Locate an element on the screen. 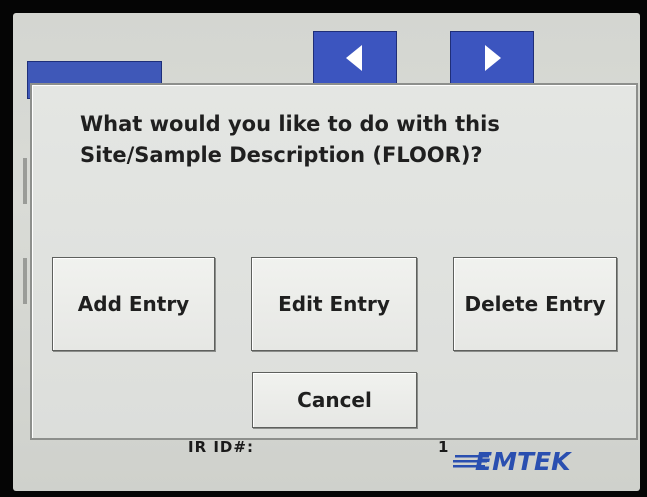  emtek-logo: EMTEK is located at coordinates (512, 461).